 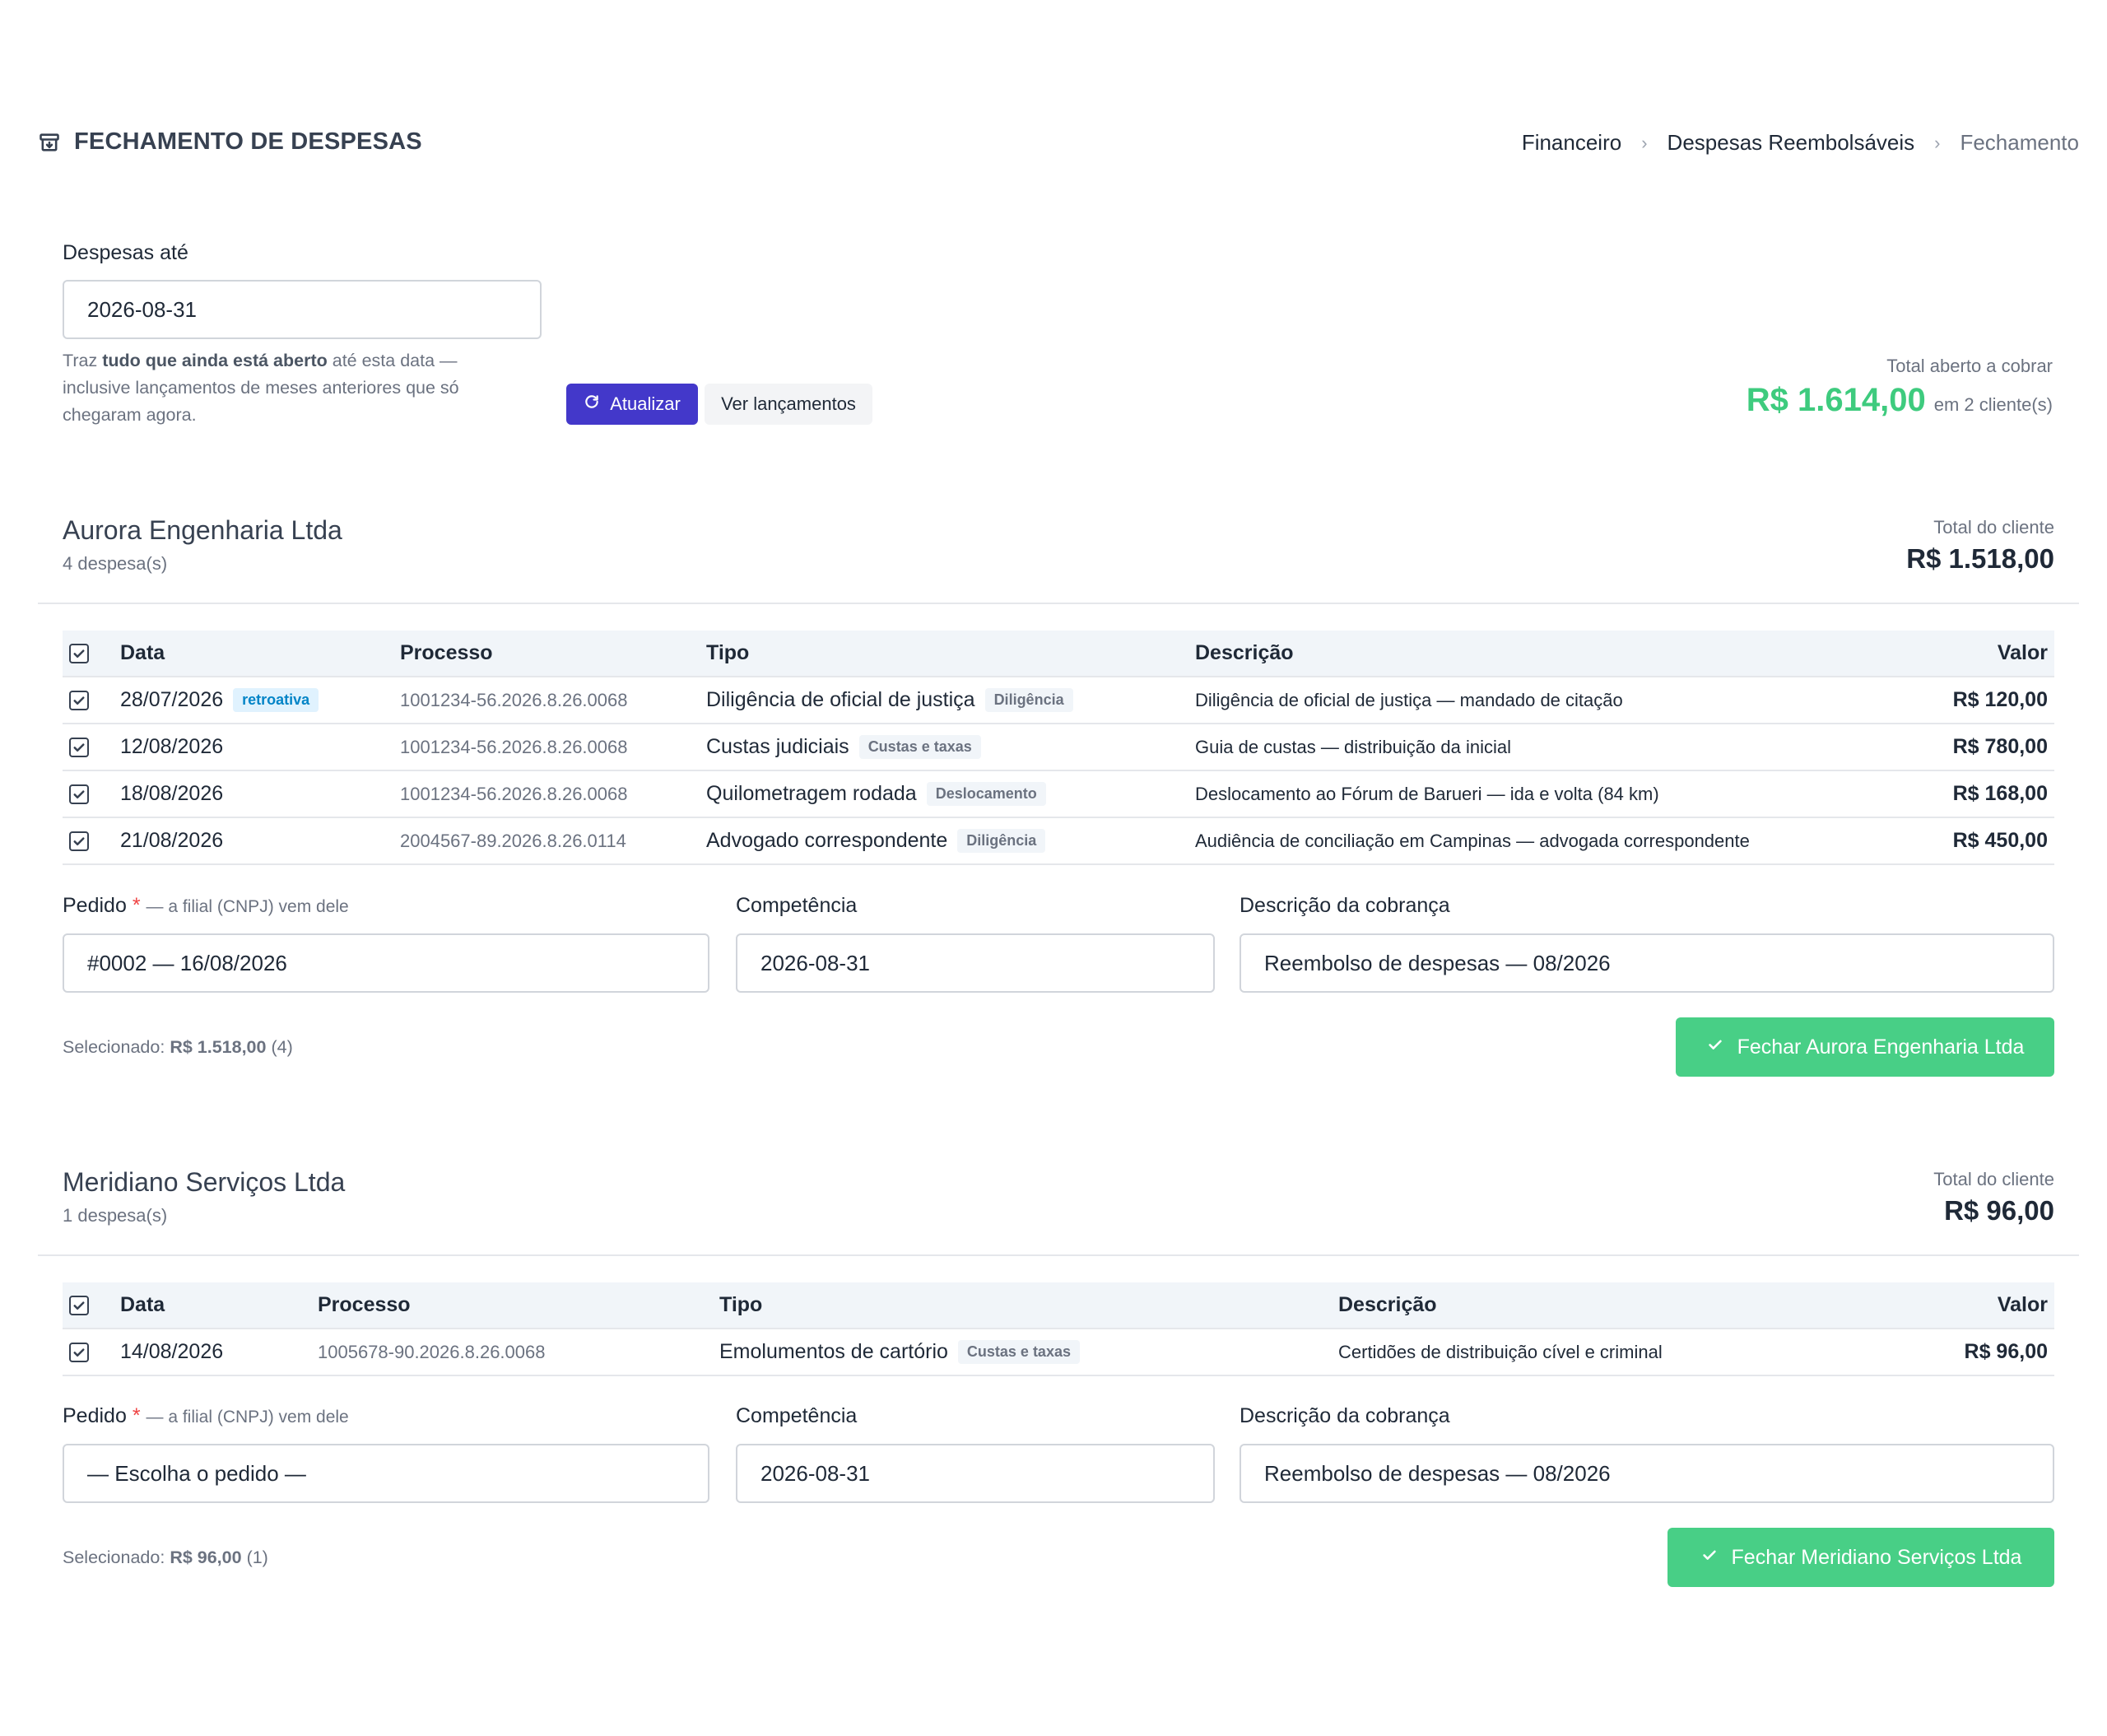 I want to click on date-filter-input, so click(x=302, y=309).